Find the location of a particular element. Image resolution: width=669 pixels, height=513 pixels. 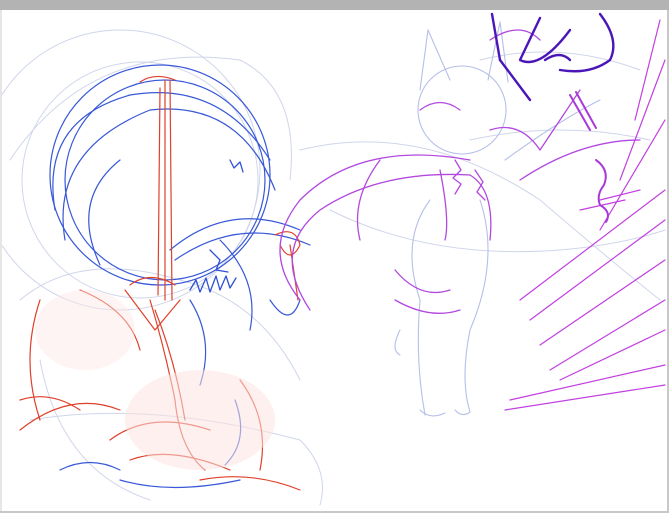

blue-fur-strokes is located at coordinates (216, 226).